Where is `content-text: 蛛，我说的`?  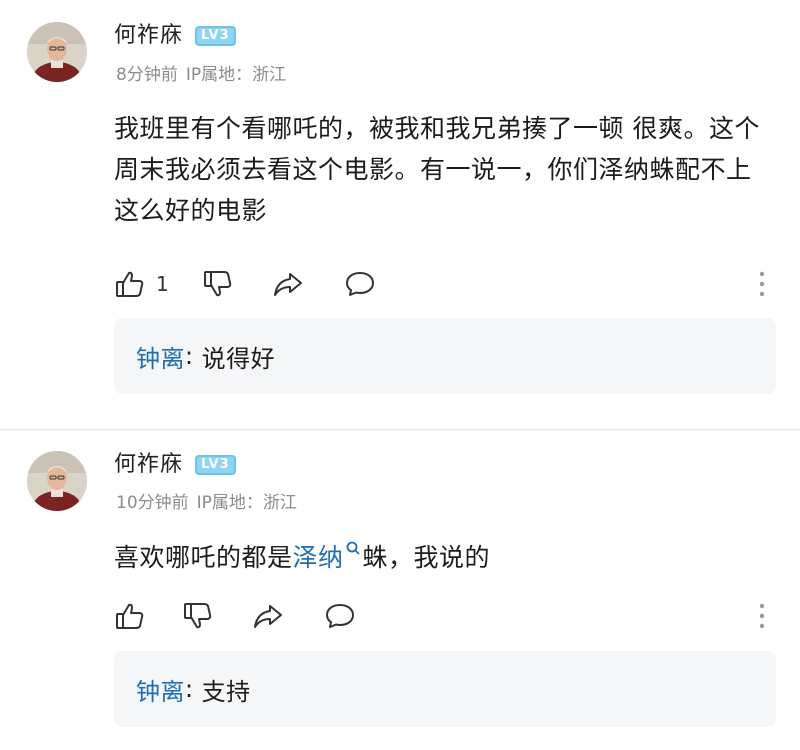 content-text: 蛛，我说的 is located at coordinates (426, 557).